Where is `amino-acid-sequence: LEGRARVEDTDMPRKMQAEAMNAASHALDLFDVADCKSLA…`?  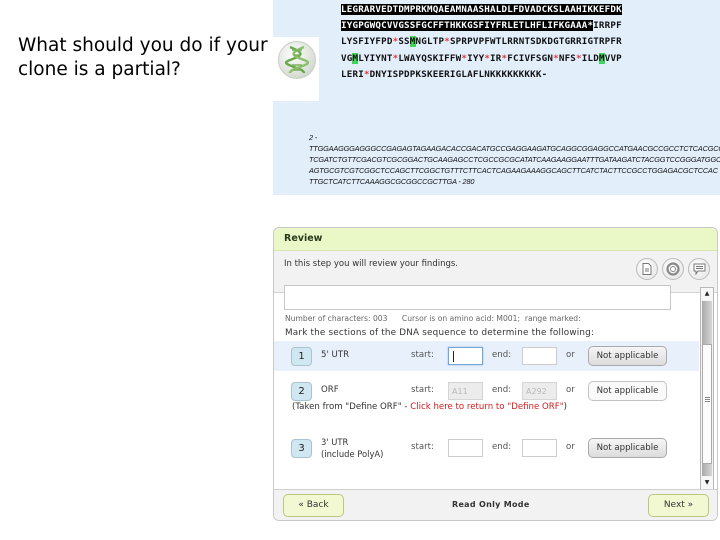
amino-acid-sequence: LEGRARVEDTDMPRKMQAEAMNAASHALDLFDVADCKSLA… is located at coordinates (481, 42).